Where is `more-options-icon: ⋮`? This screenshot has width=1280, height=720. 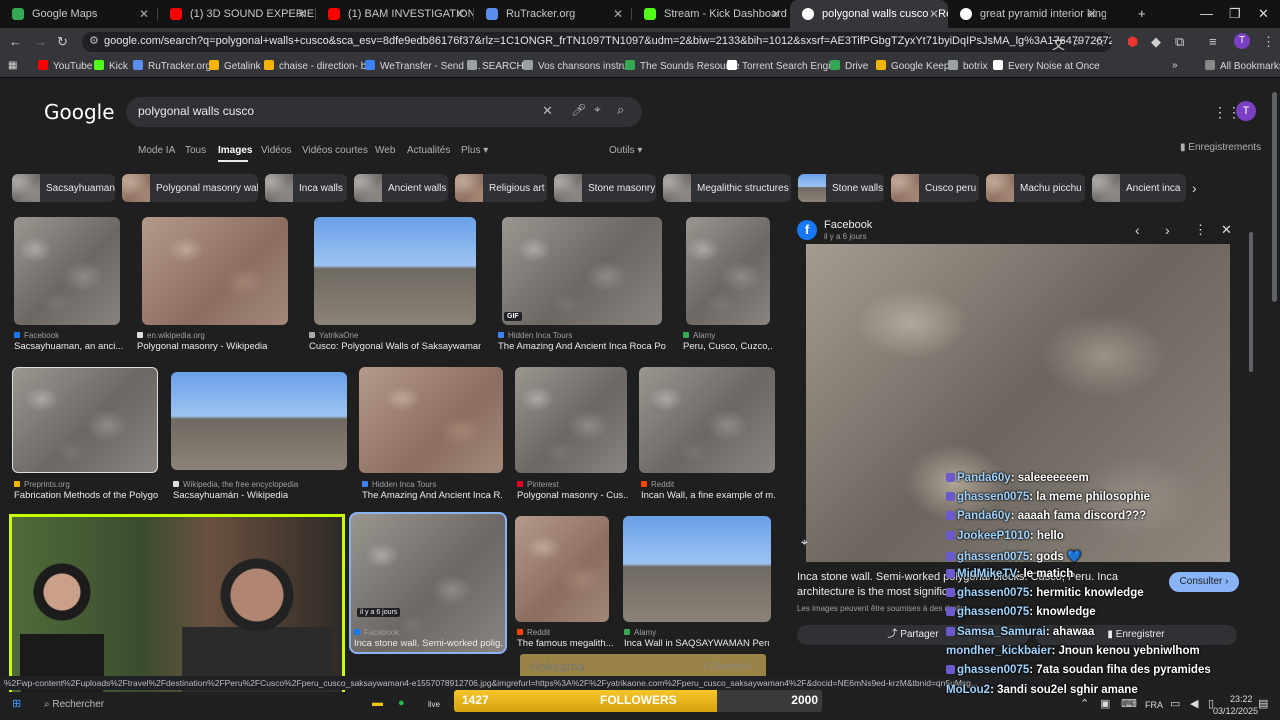 more-options-icon: ⋮ is located at coordinates (1200, 230).